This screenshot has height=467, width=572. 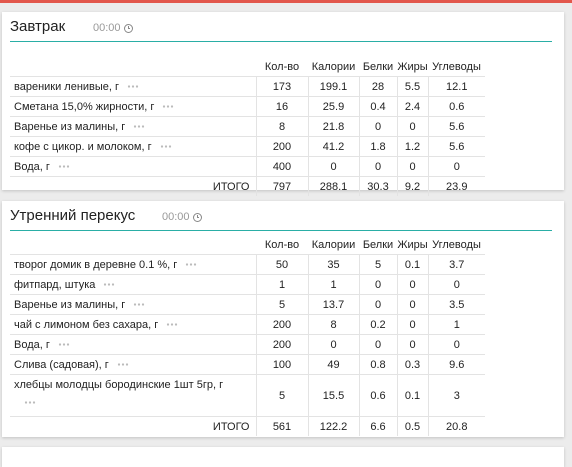 What do you see at coordinates (377, 146) in the screenshot?
I see `protein-cell: 1.8` at bounding box center [377, 146].